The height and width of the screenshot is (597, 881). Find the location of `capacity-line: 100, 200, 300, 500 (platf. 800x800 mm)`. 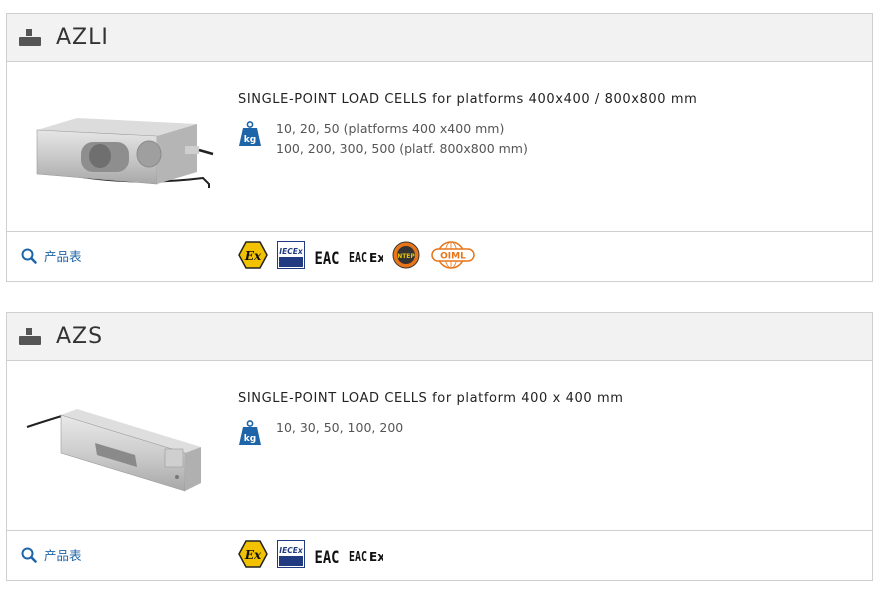

capacity-line: 100, 200, 300, 500 (platf. 800x800 mm) is located at coordinates (402, 148).